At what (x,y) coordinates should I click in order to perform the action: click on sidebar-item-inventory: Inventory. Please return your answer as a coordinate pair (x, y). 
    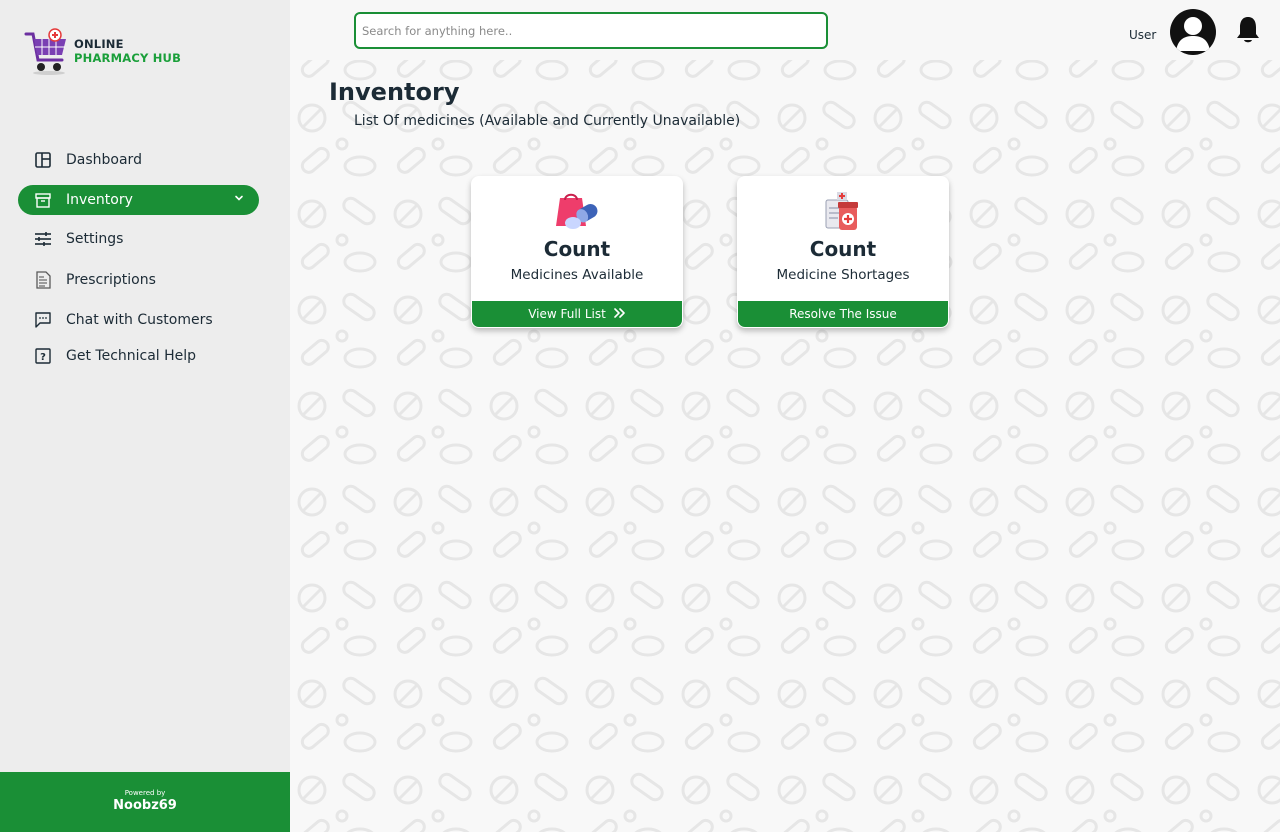
    Looking at the image, I should click on (138, 200).